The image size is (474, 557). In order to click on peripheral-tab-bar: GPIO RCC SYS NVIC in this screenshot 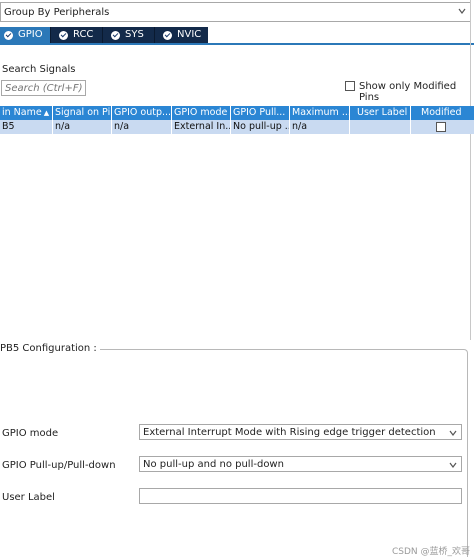, I will do `click(104, 35)`.